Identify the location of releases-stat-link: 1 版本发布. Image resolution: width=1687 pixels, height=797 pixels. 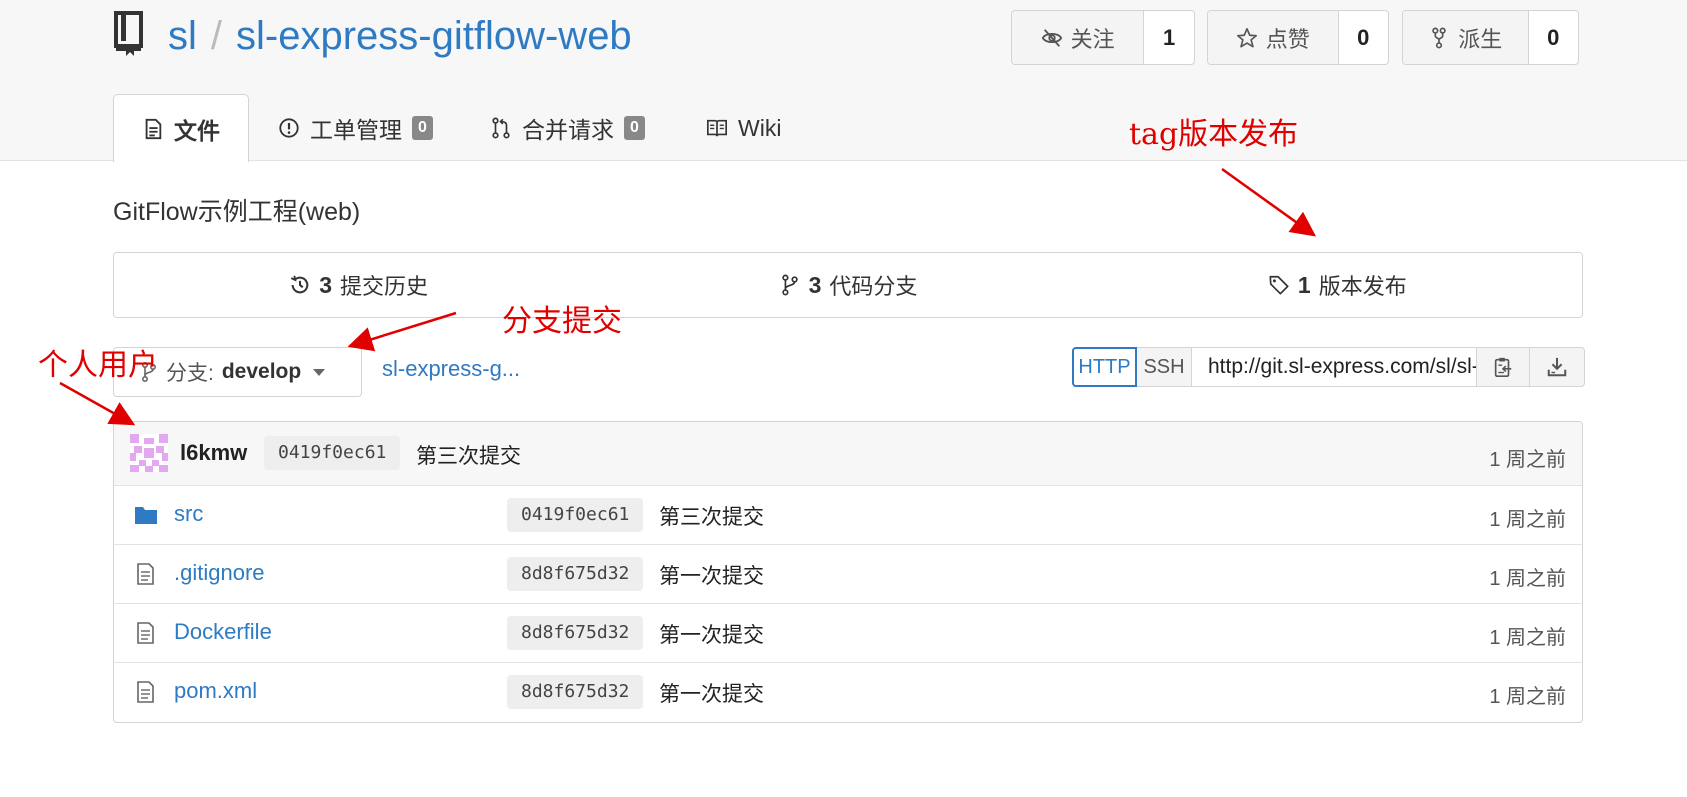
(1337, 285).